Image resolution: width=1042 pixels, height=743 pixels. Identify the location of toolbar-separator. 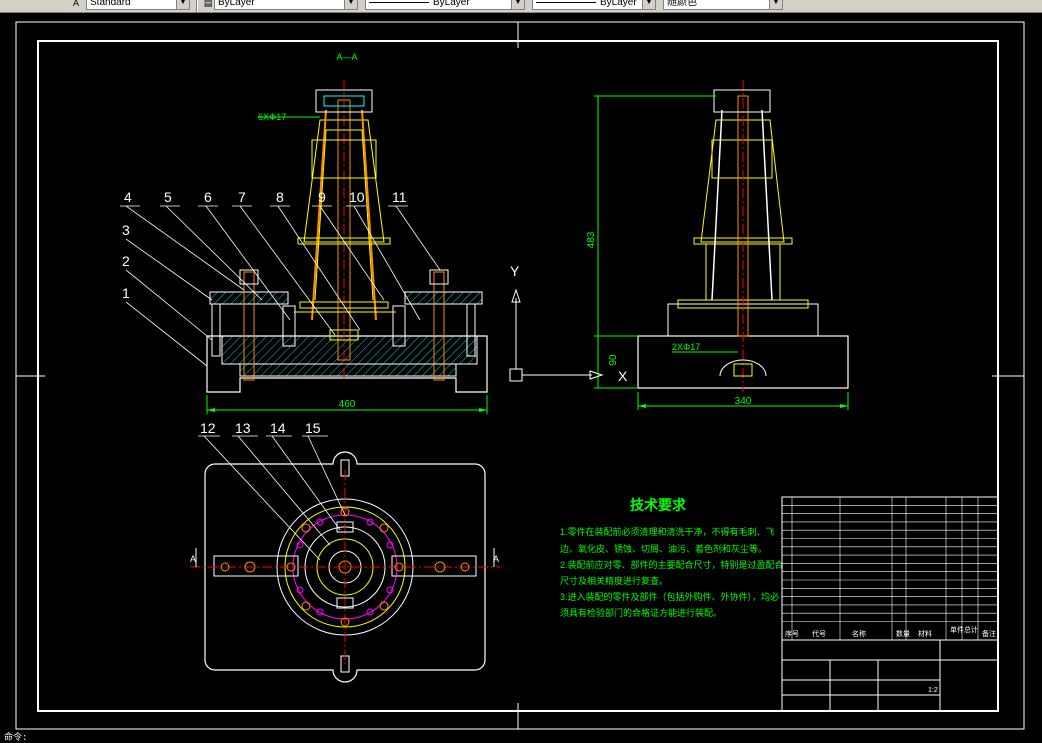
(197, 6).